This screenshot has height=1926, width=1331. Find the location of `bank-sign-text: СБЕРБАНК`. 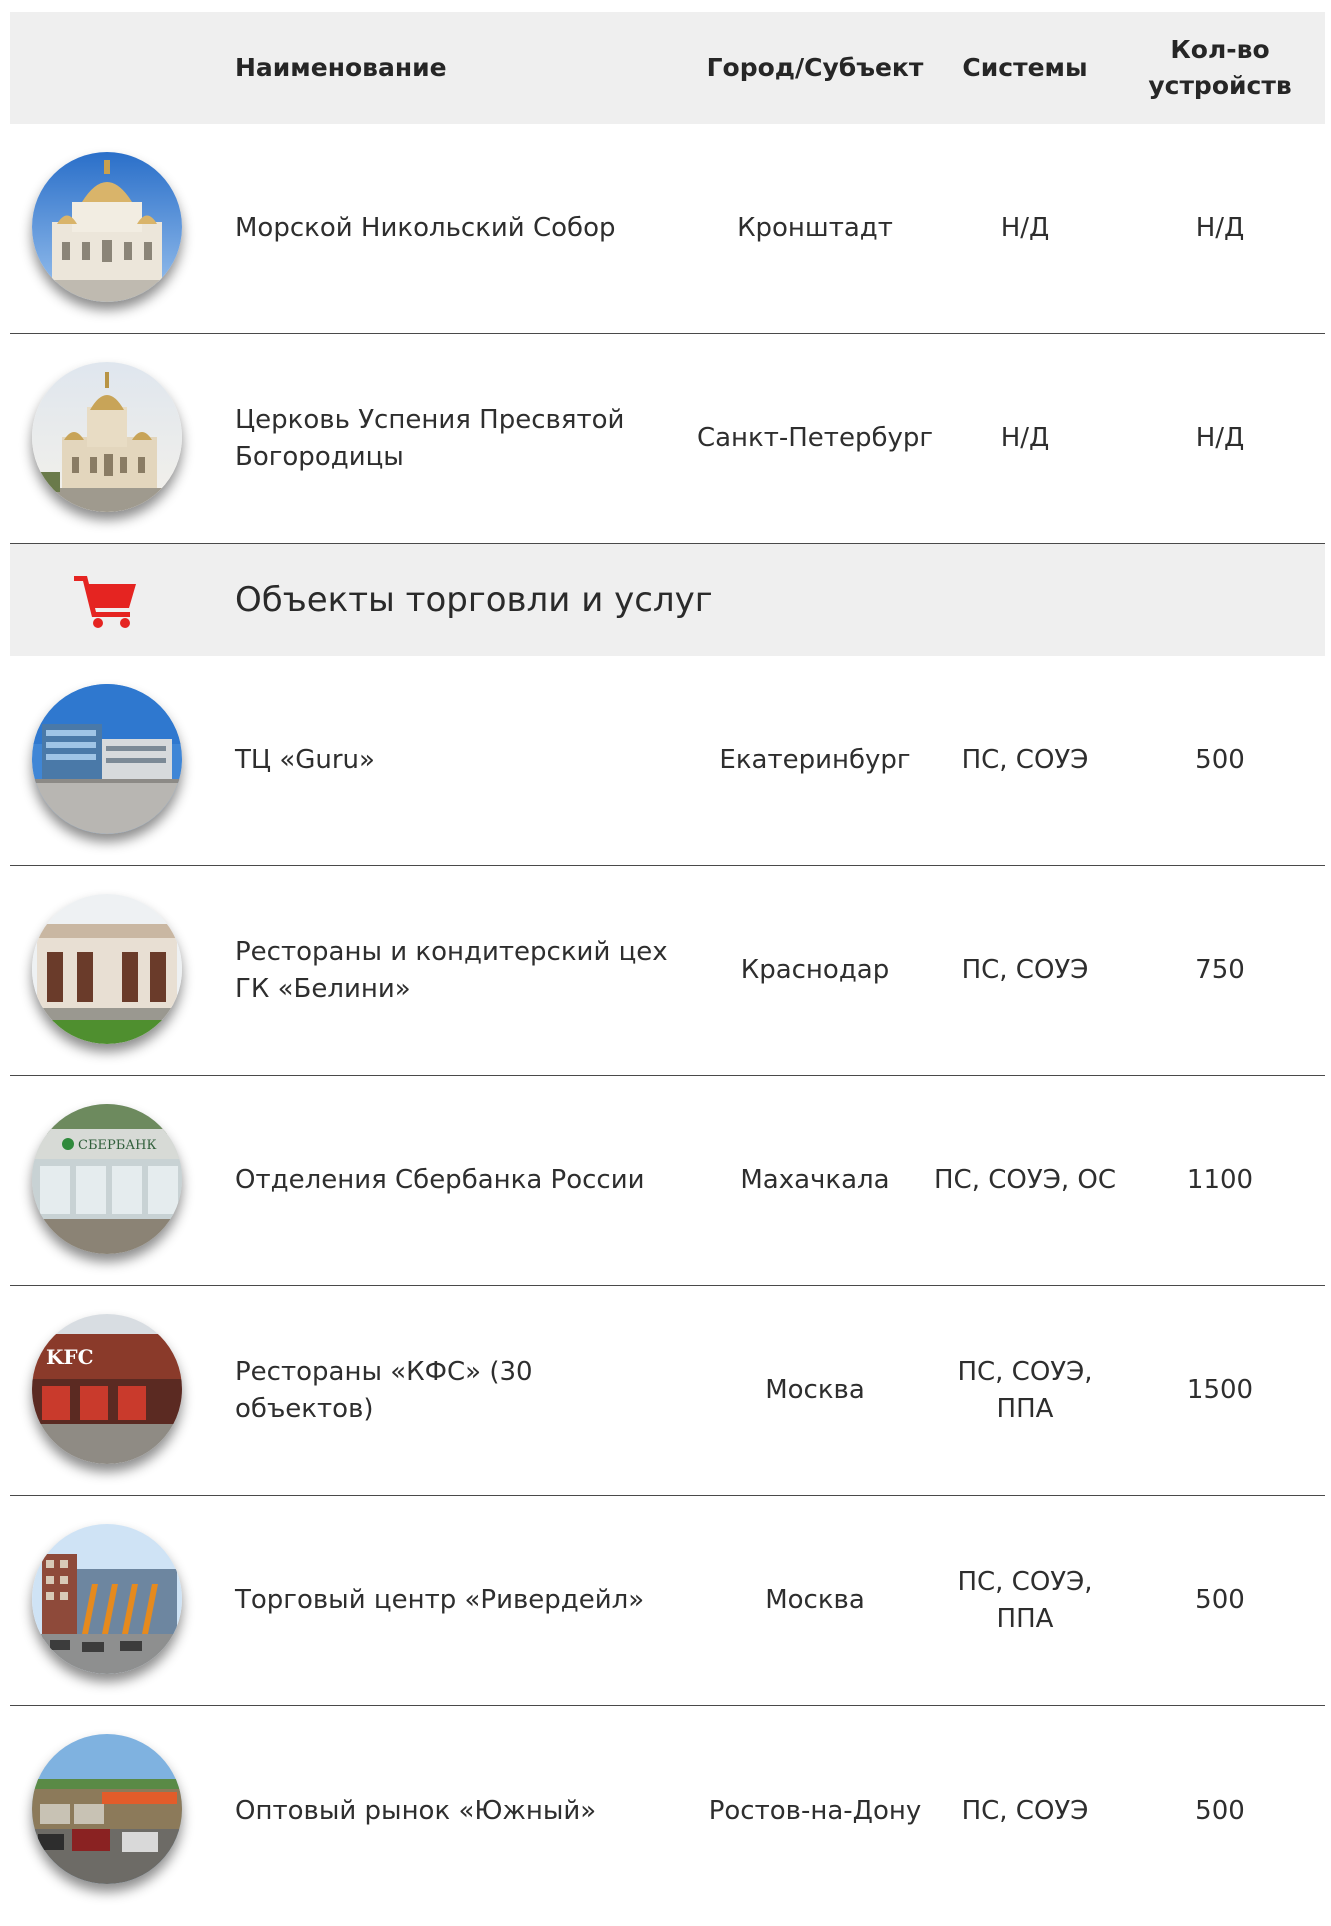

bank-sign-text: СБЕРБАНК is located at coordinates (117, 1145).